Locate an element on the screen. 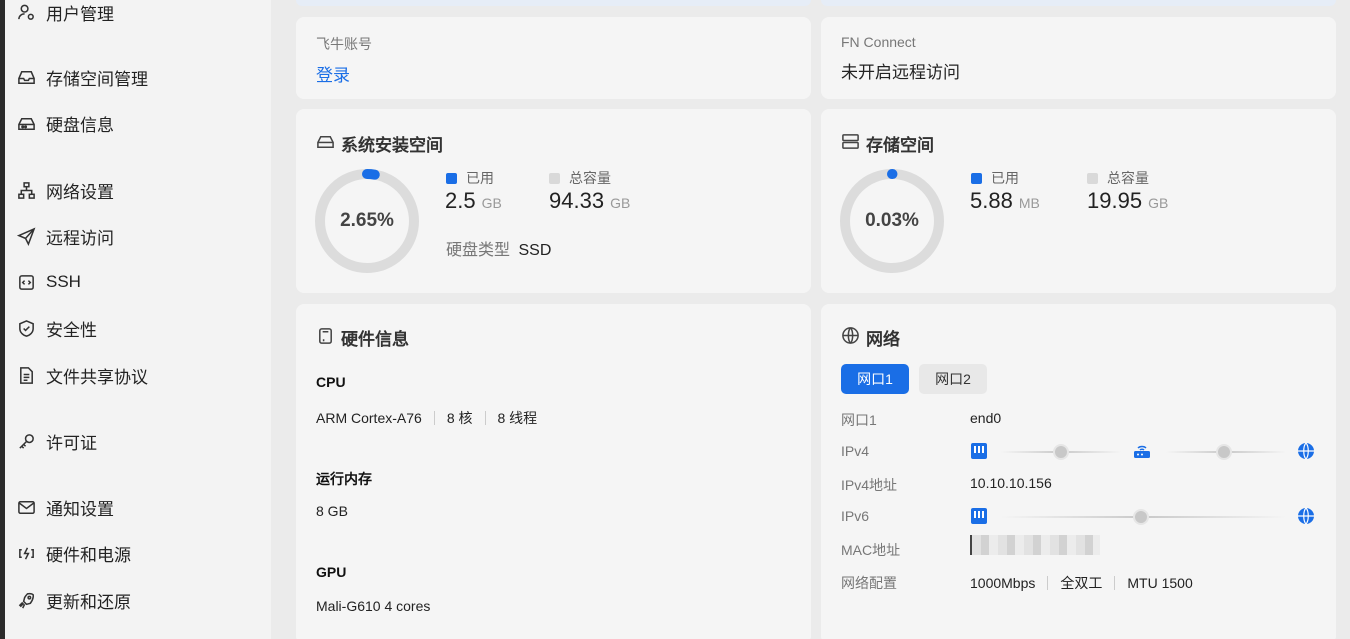 The height and width of the screenshot is (639, 1350). system-total-value: 94.33 GB is located at coordinates (589, 201).